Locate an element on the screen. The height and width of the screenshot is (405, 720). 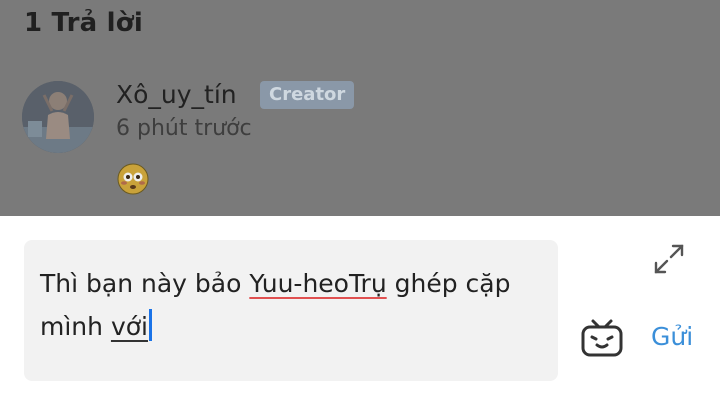
input-text-before: Thì bạn này bảo is located at coordinates (145, 283).